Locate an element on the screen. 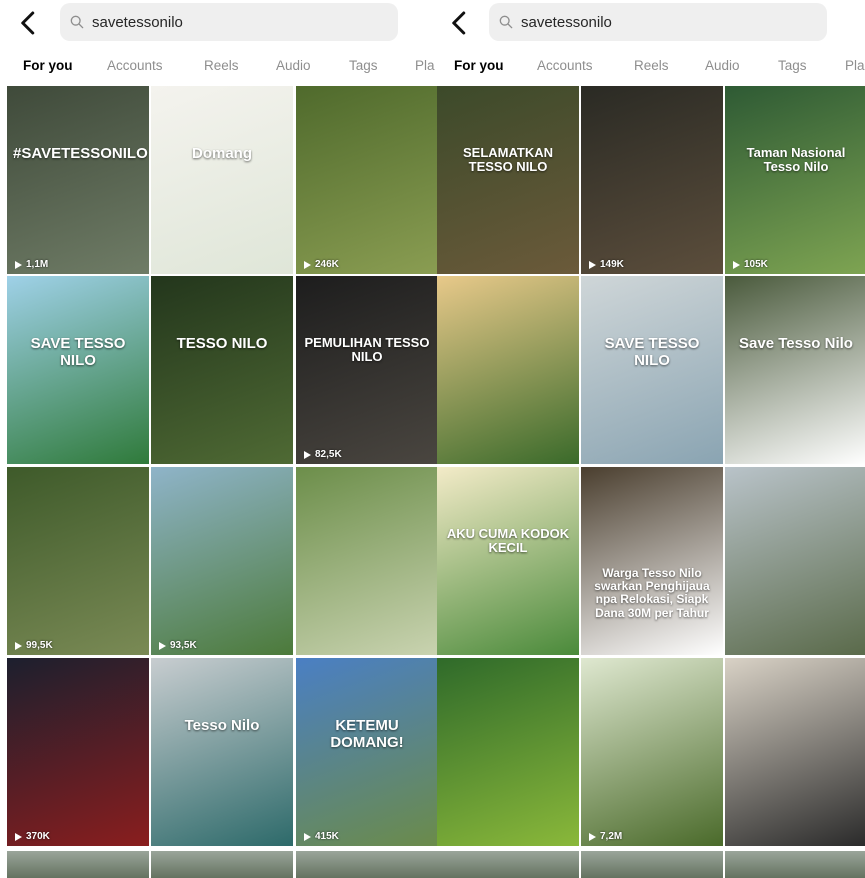  view-count: 370K is located at coordinates (31, 836).